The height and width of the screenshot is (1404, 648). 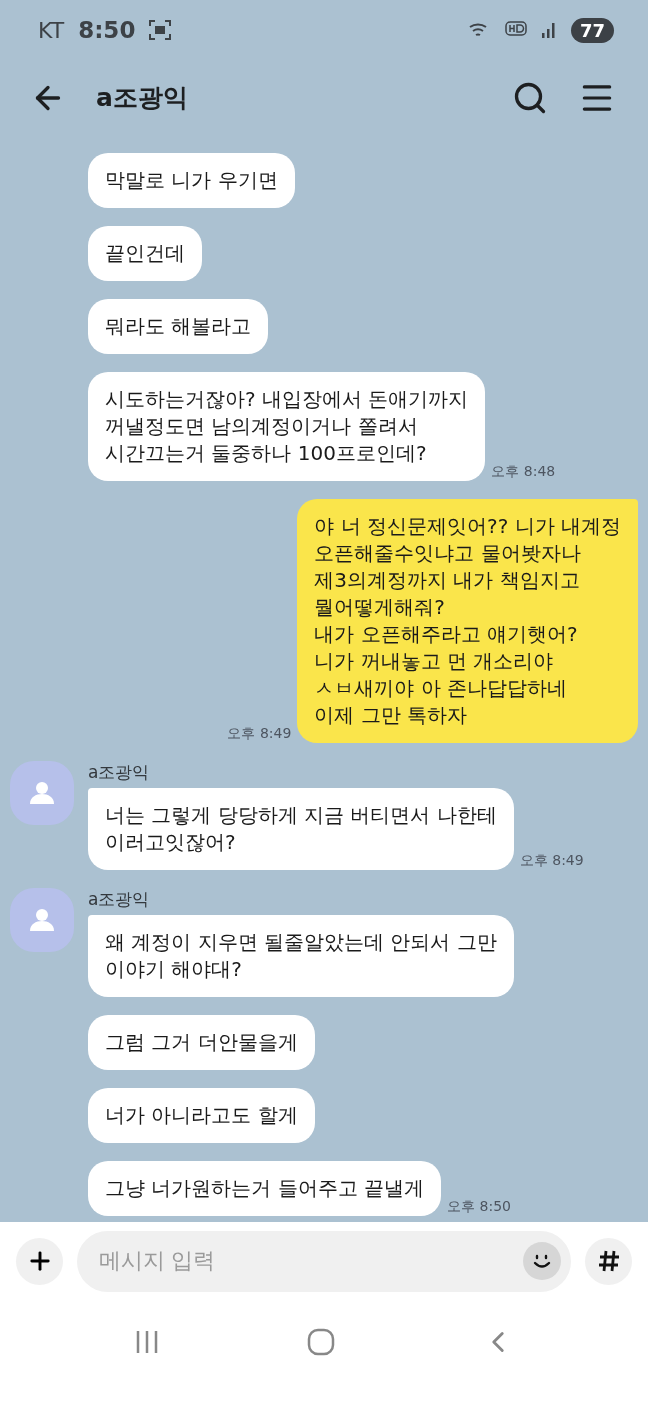 What do you see at coordinates (301, 956) in the screenshot?
I see `message-bubble: 왜 계정이 지우면 될줄알았는데 안되서 그만 이야기 해야대?` at bounding box center [301, 956].